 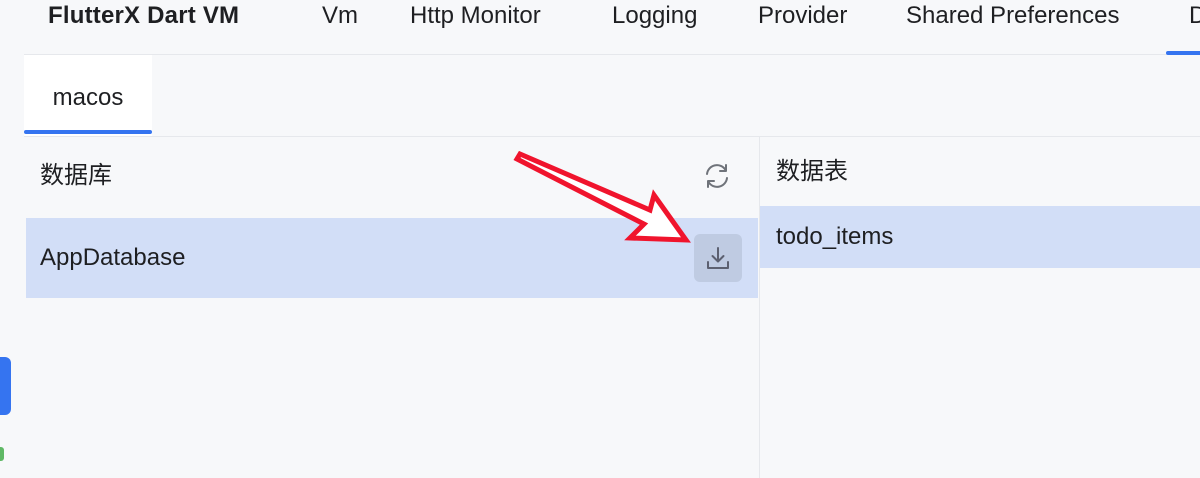 What do you see at coordinates (5, 386) in the screenshot?
I see `gutter-active-indicator` at bounding box center [5, 386].